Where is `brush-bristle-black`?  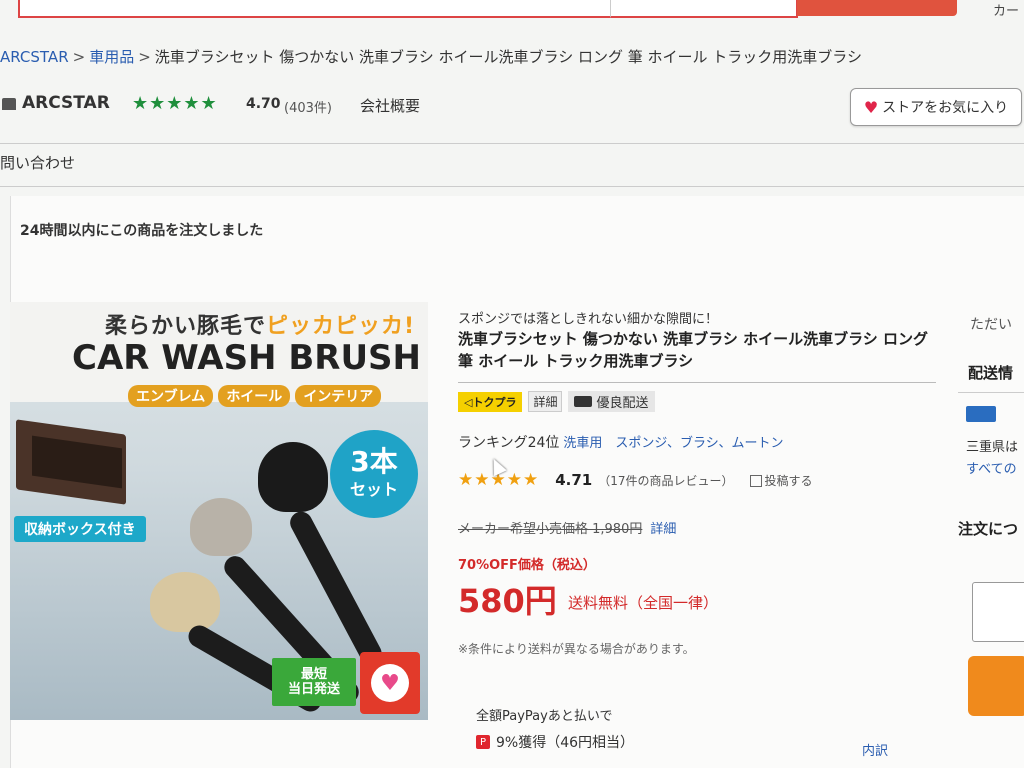 brush-bristle-black is located at coordinates (293, 477).